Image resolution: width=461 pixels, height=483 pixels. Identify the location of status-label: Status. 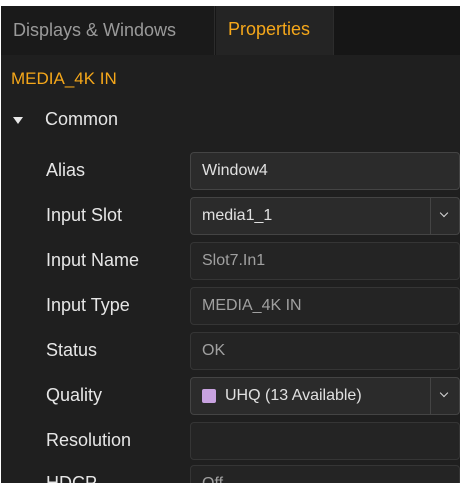
(72, 350).